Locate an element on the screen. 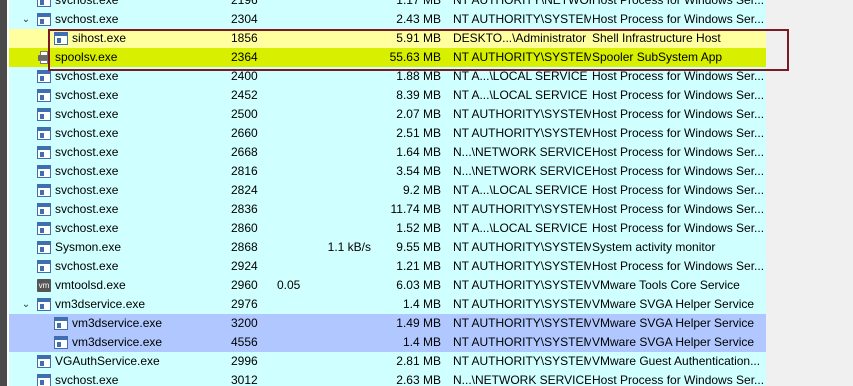  process-io: 1.1 kB/s is located at coordinates (349, 247).